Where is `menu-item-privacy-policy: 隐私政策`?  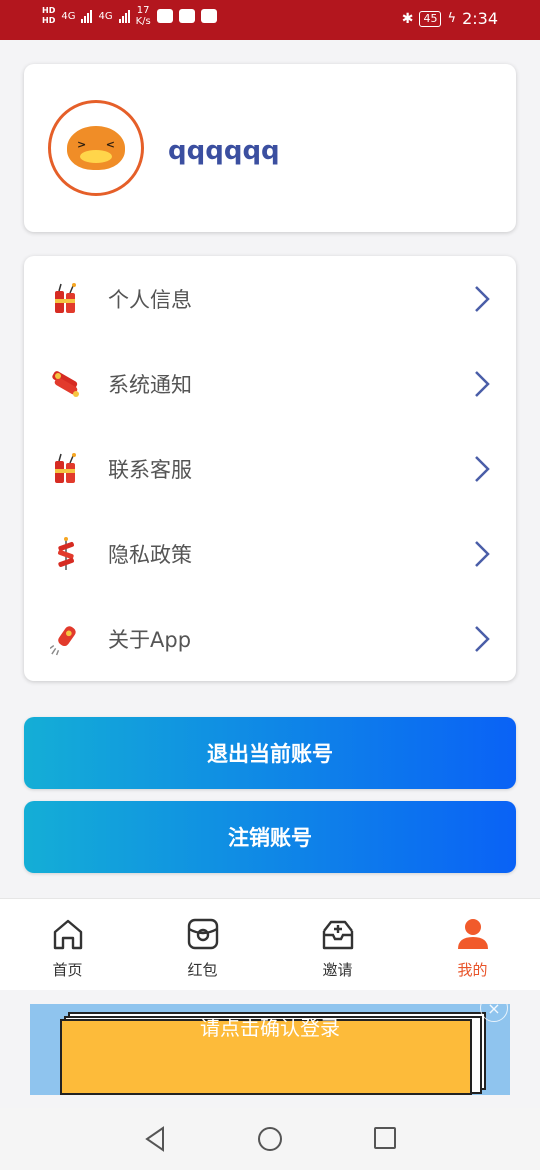
menu-item-privacy-policy: 隐私政策 is located at coordinates (270, 553).